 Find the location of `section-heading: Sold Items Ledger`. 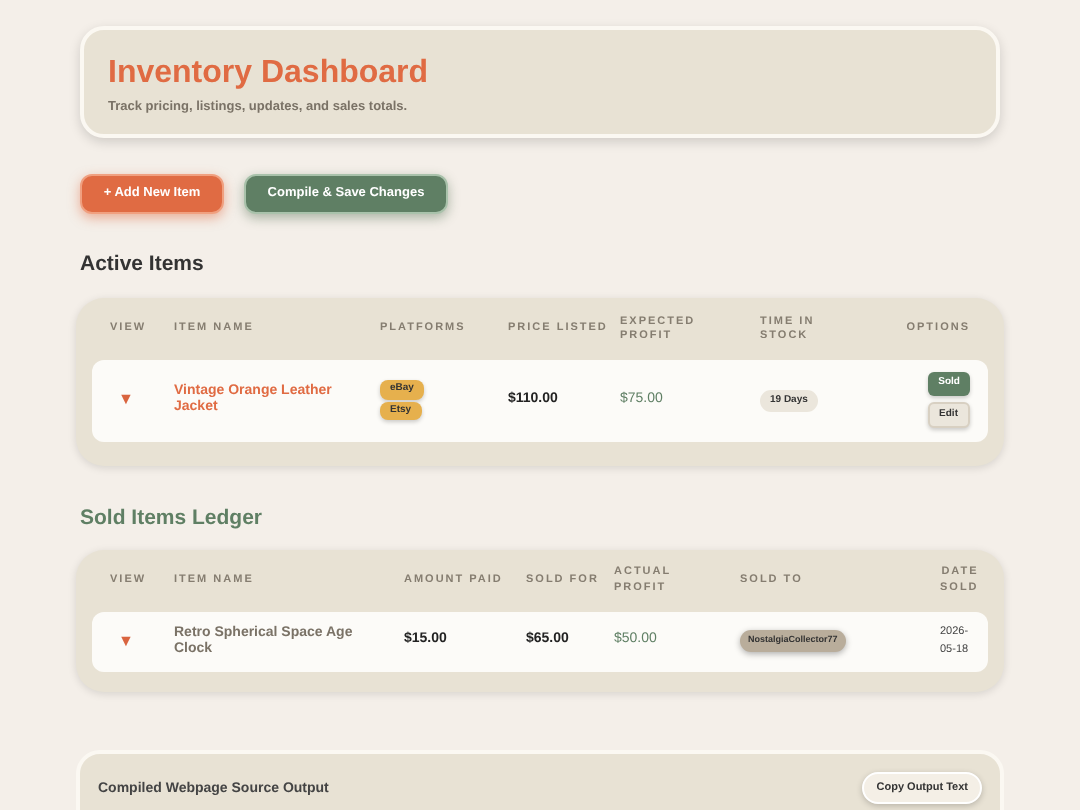

section-heading: Sold Items Ledger is located at coordinates (172, 518).